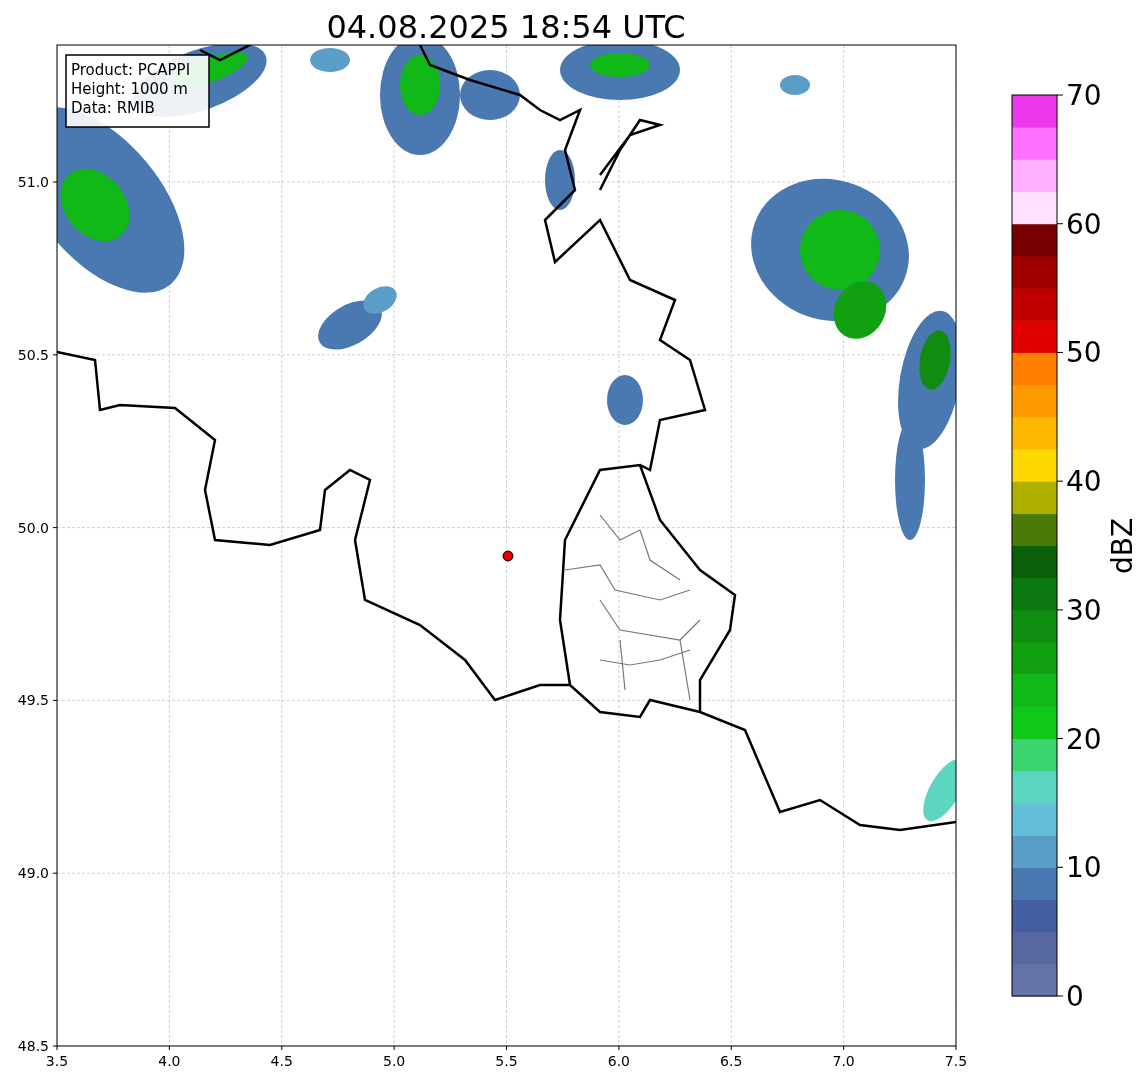 The image size is (1145, 1084). What do you see at coordinates (33, 700) in the screenshot?
I see `y-tick-label: 49.5` at bounding box center [33, 700].